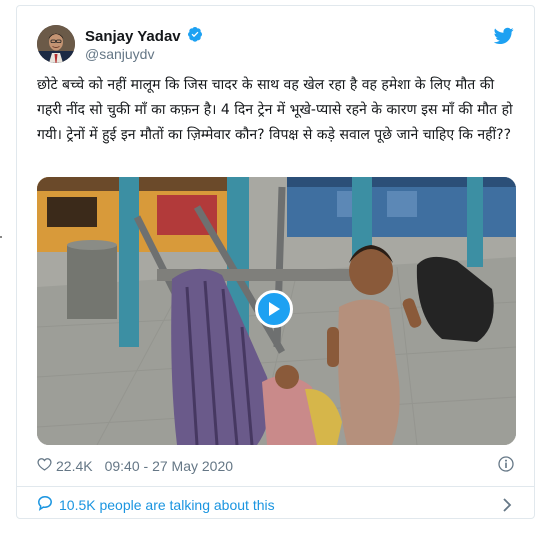 The height and width of the screenshot is (534, 546). Describe the element at coordinates (275, 486) in the screenshot. I see `divider` at that location.